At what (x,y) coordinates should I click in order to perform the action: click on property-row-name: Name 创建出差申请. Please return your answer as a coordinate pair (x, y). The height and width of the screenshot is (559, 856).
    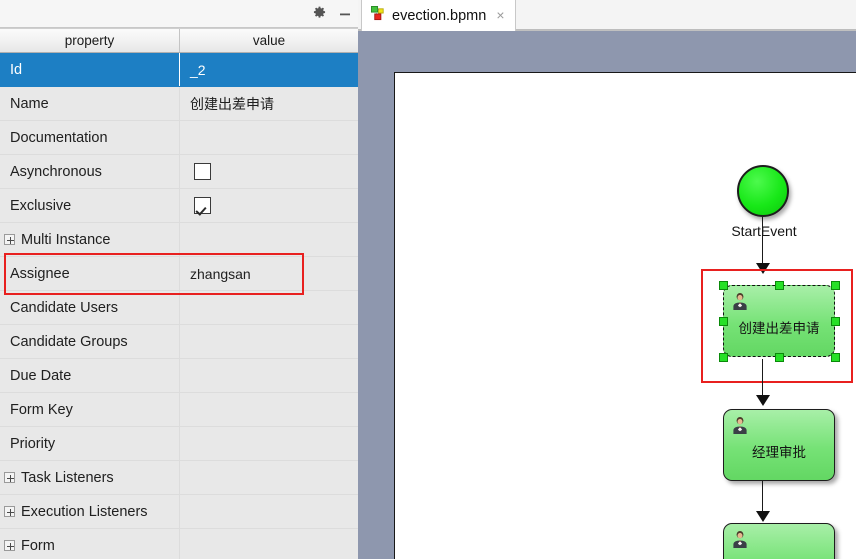
    Looking at the image, I should click on (179, 104).